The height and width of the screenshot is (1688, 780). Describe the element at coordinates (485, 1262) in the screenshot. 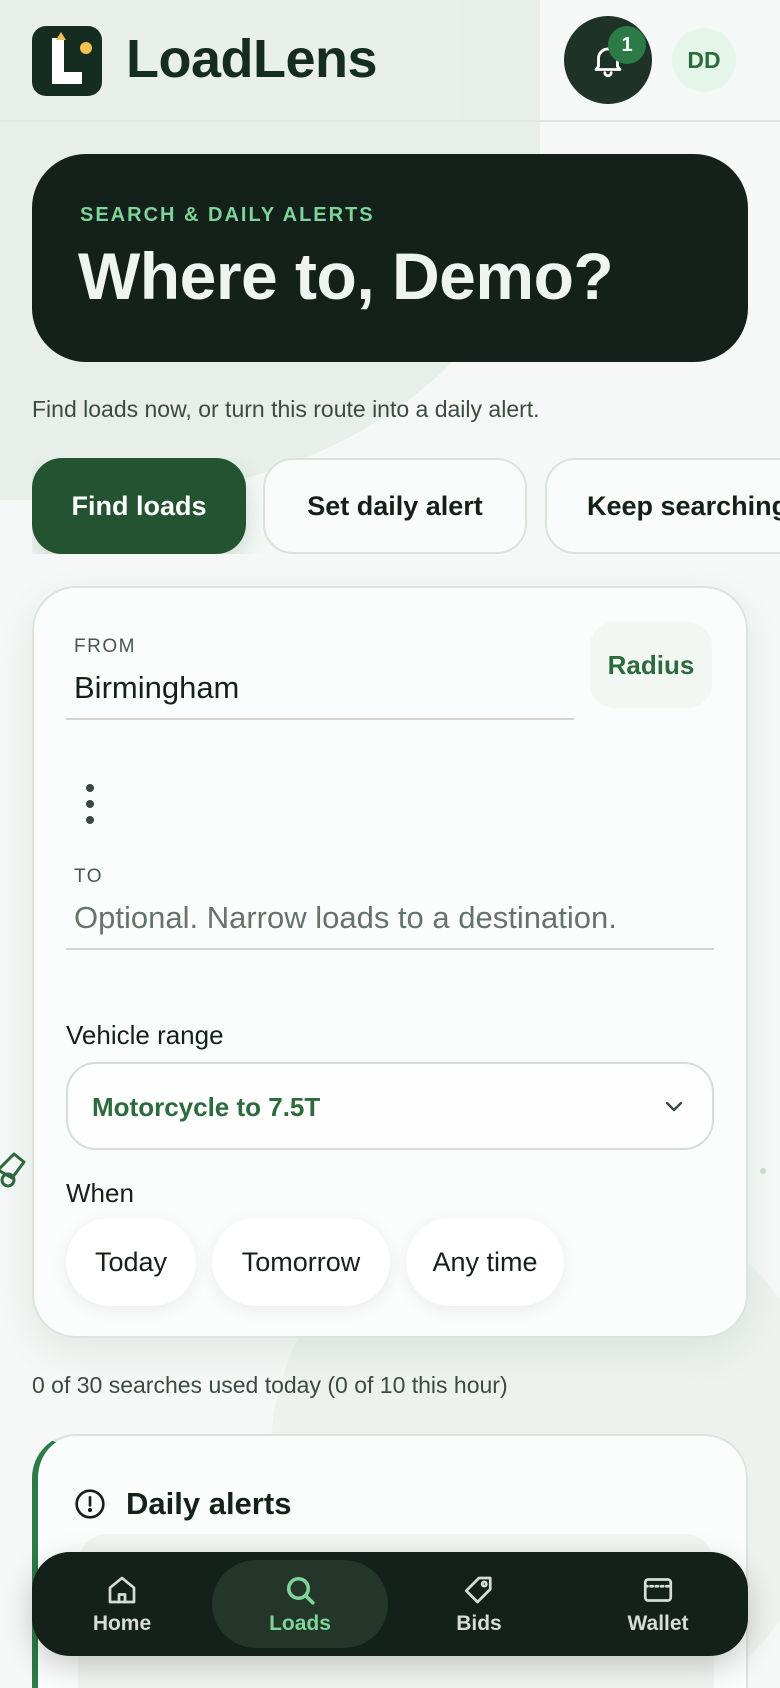

I see `when-option-any-time: Any time` at that location.